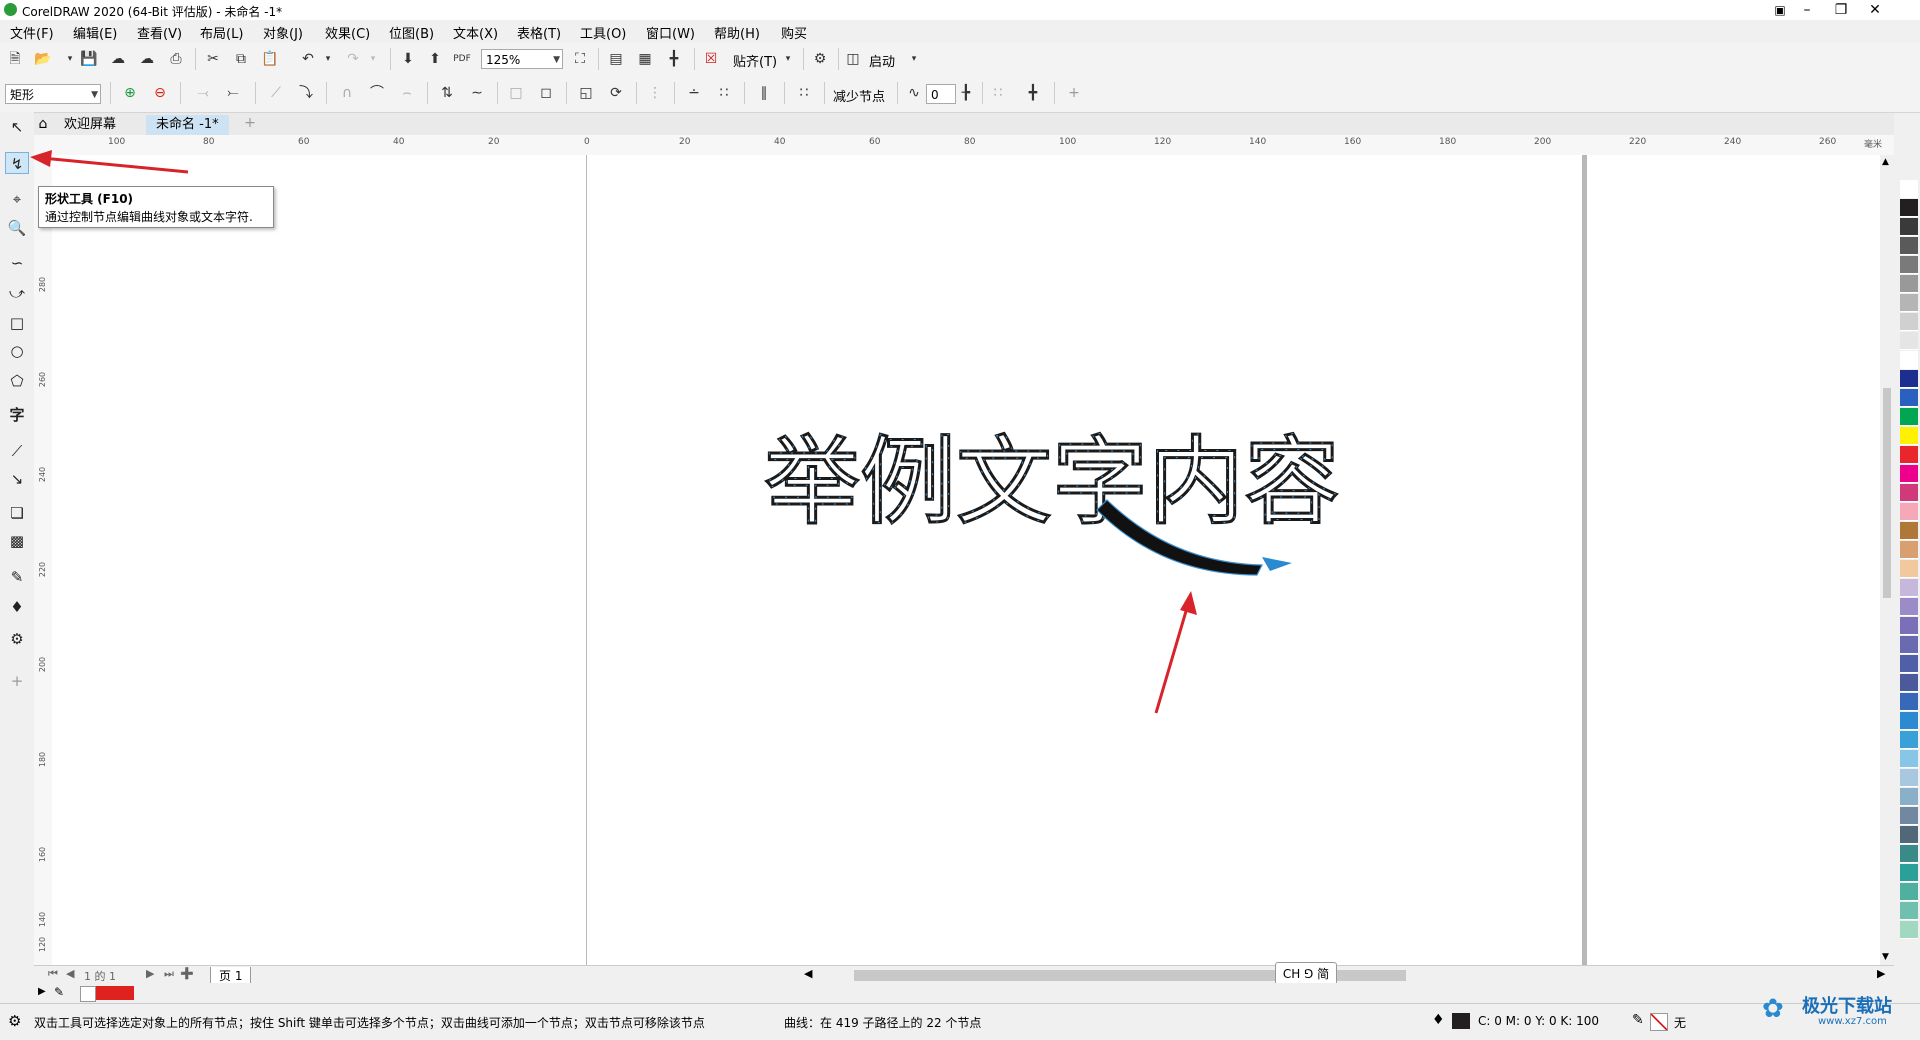 The image size is (1920, 1040). Describe the element at coordinates (616, 93) in the screenshot. I see `rotate-nodes-icon: ⟳` at that location.